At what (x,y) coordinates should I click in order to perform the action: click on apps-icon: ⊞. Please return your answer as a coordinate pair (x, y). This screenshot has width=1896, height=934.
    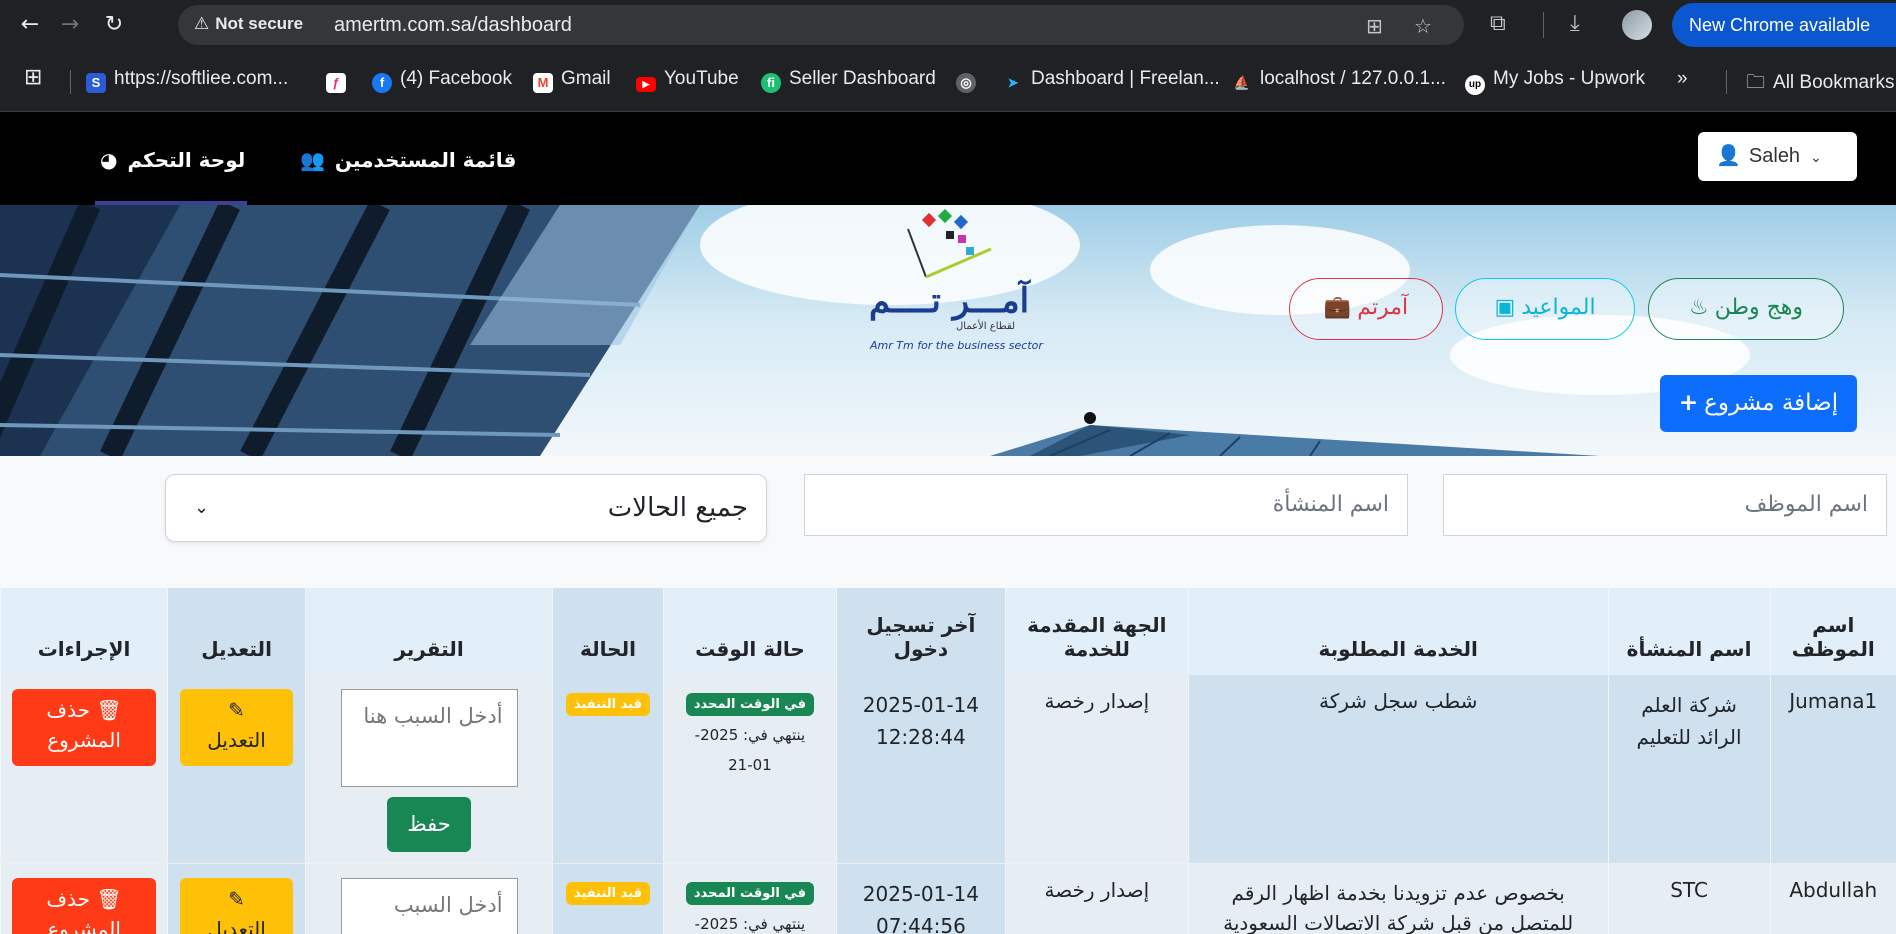
    Looking at the image, I should click on (33, 77).